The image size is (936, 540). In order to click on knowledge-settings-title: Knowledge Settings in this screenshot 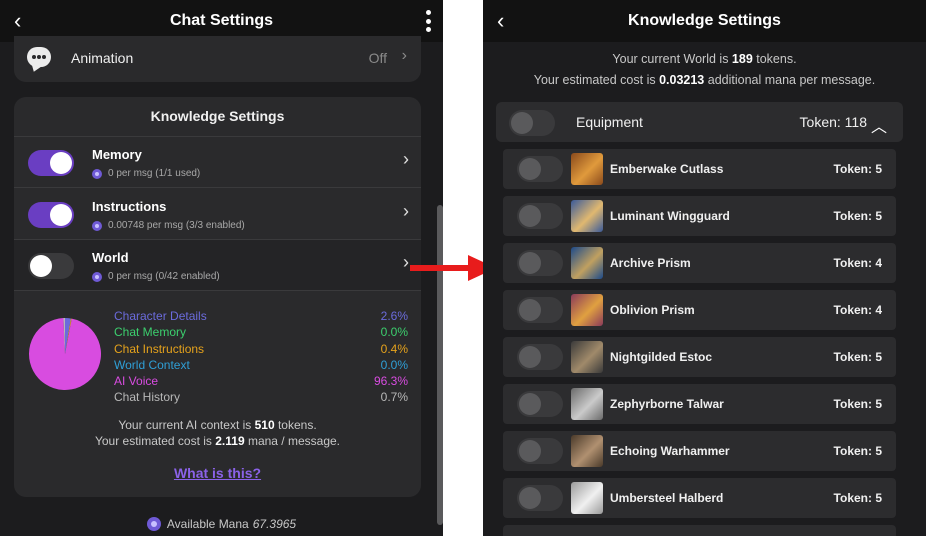, I will do `click(217, 117)`.